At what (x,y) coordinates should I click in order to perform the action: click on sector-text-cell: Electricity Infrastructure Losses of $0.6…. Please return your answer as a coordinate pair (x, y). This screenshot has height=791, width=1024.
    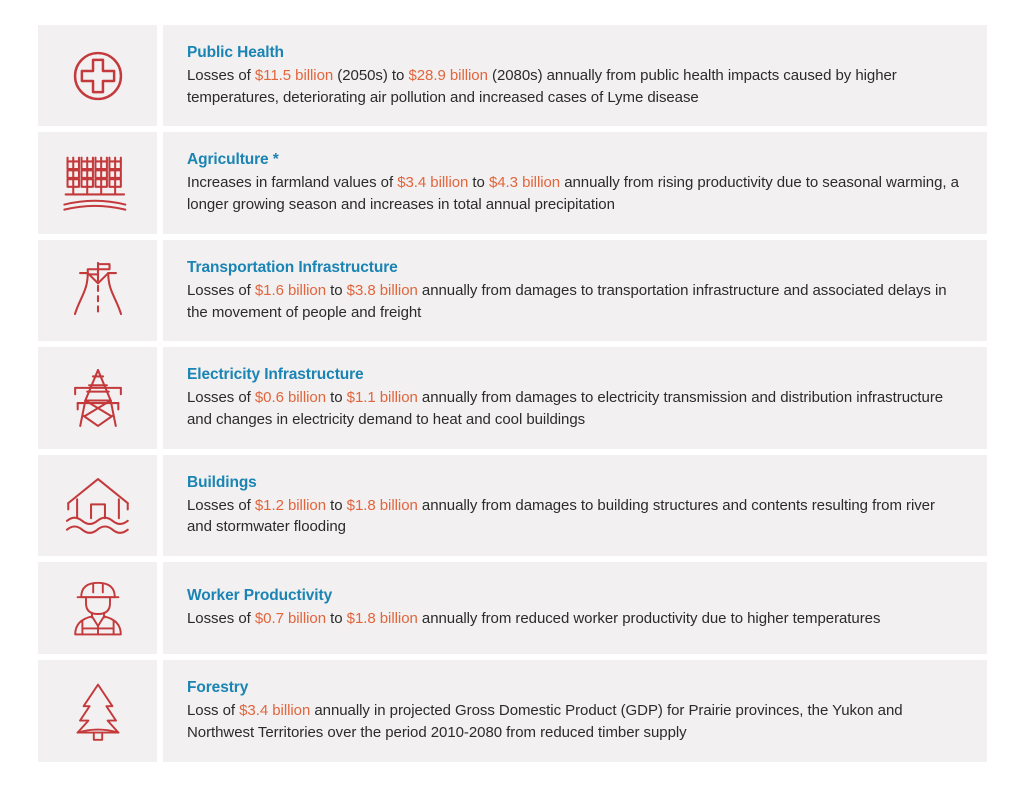
    Looking at the image, I should click on (575, 398).